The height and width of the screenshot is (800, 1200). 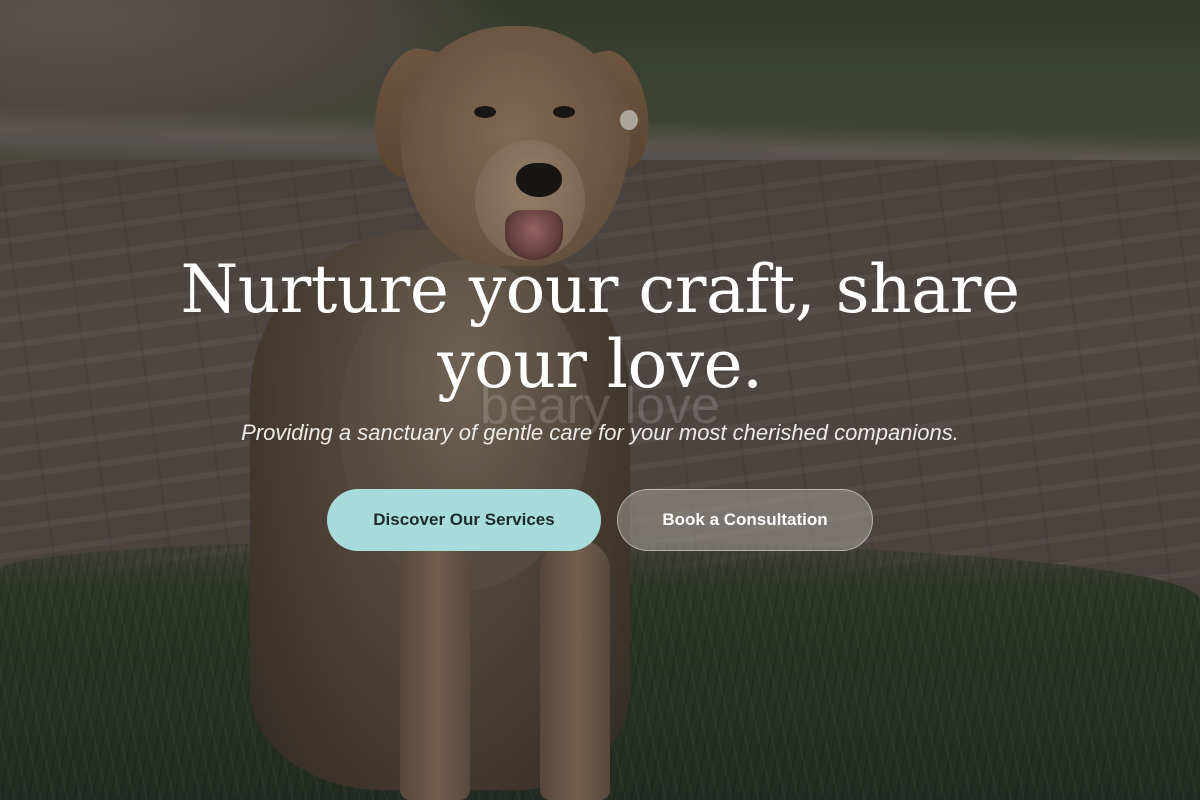 I want to click on discover-services-button: Discover Our Services, so click(x=464, y=520).